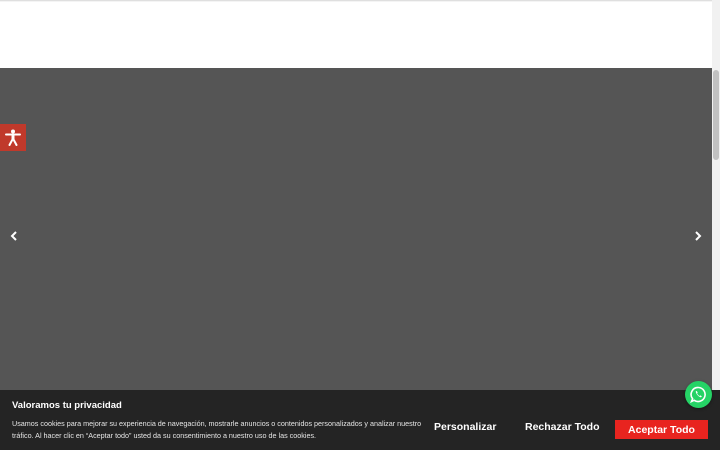 The image size is (720, 450). I want to click on chevron-right-icon, so click(698, 236).